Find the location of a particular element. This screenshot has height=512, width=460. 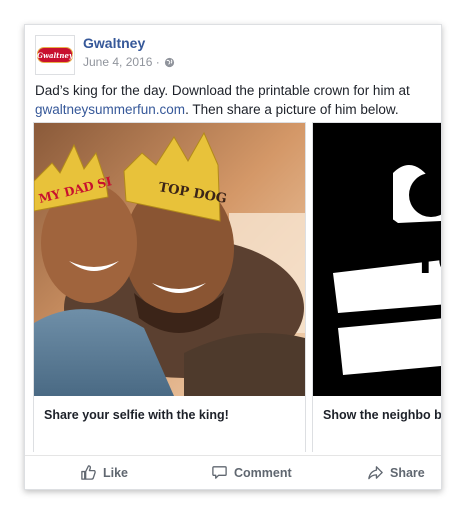

post-date: June 4, 2016 · is located at coordinates (121, 62).